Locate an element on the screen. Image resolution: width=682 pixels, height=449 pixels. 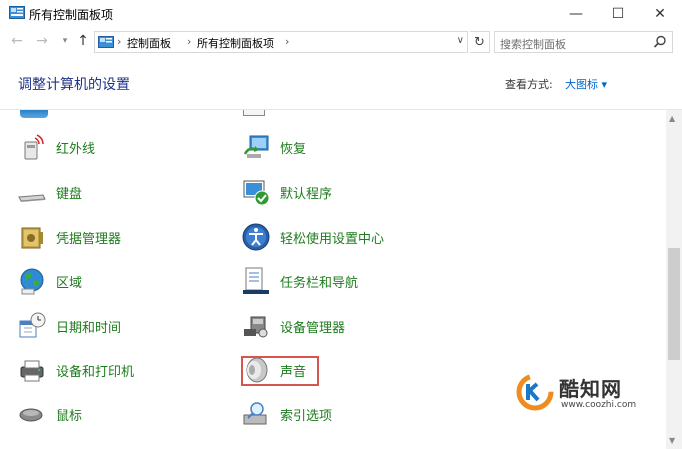
close-button: ✕ is located at coordinates (660, 14).